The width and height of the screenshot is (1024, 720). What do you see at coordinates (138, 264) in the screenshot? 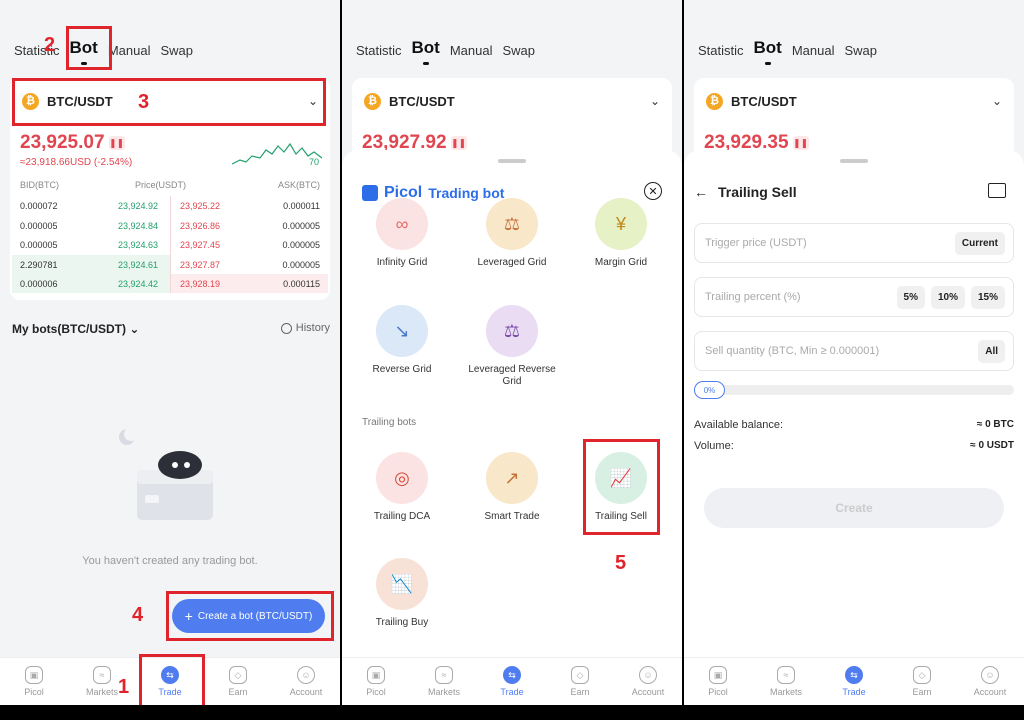
I see `orderbook-bid-price: 23,924.61` at bounding box center [138, 264].